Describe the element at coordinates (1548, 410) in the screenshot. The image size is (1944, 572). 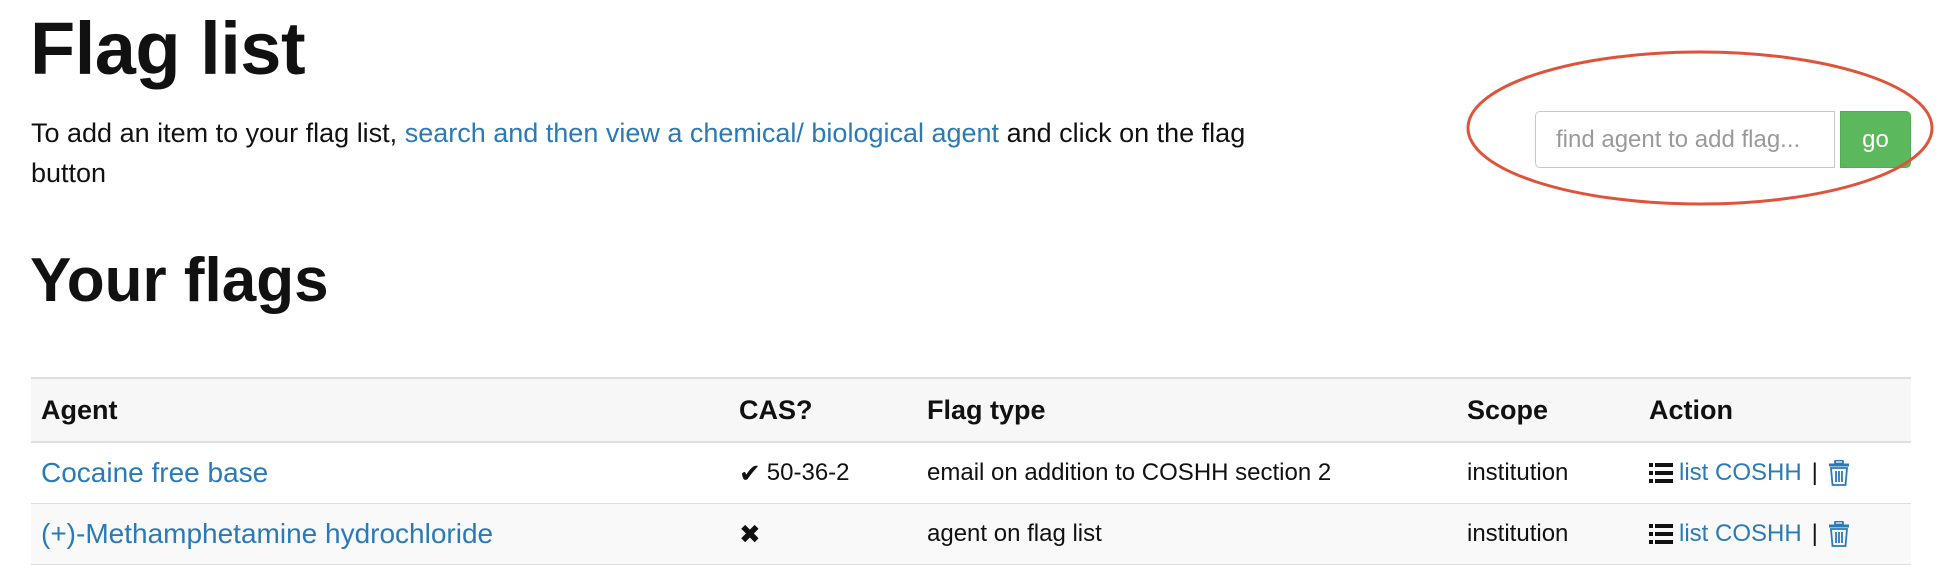
I see `column-header-scope: Scope` at that location.